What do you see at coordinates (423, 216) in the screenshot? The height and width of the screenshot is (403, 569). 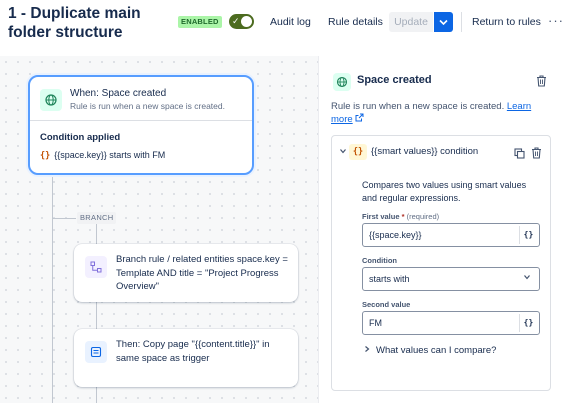 I see `required-text: (required)` at bounding box center [423, 216].